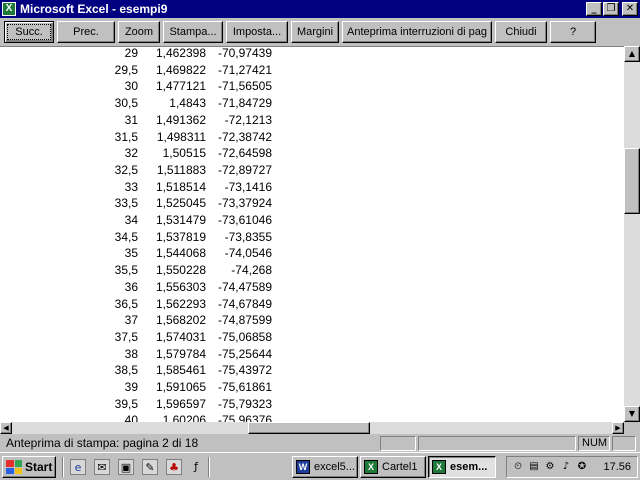 The height and width of the screenshot is (480, 640). Describe the element at coordinates (618, 428) in the screenshot. I see `scroll-right-arrow-icon: ▶` at that location.